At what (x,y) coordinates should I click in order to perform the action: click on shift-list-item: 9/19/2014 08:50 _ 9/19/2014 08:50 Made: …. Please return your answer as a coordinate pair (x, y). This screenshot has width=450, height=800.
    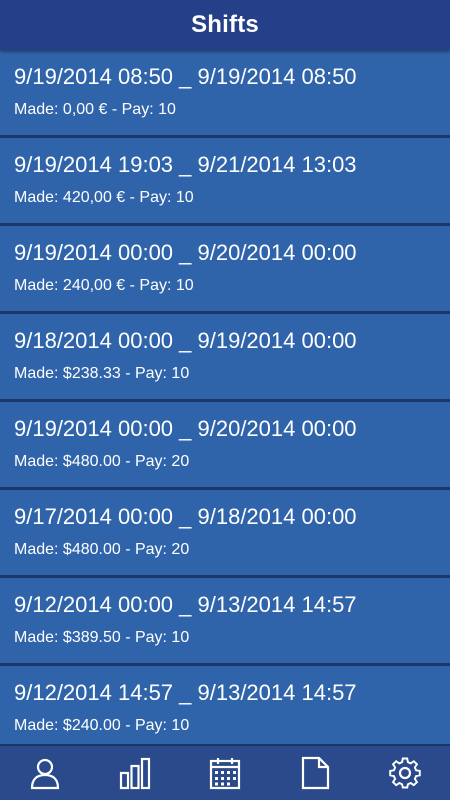
    Looking at the image, I should click on (225, 94).